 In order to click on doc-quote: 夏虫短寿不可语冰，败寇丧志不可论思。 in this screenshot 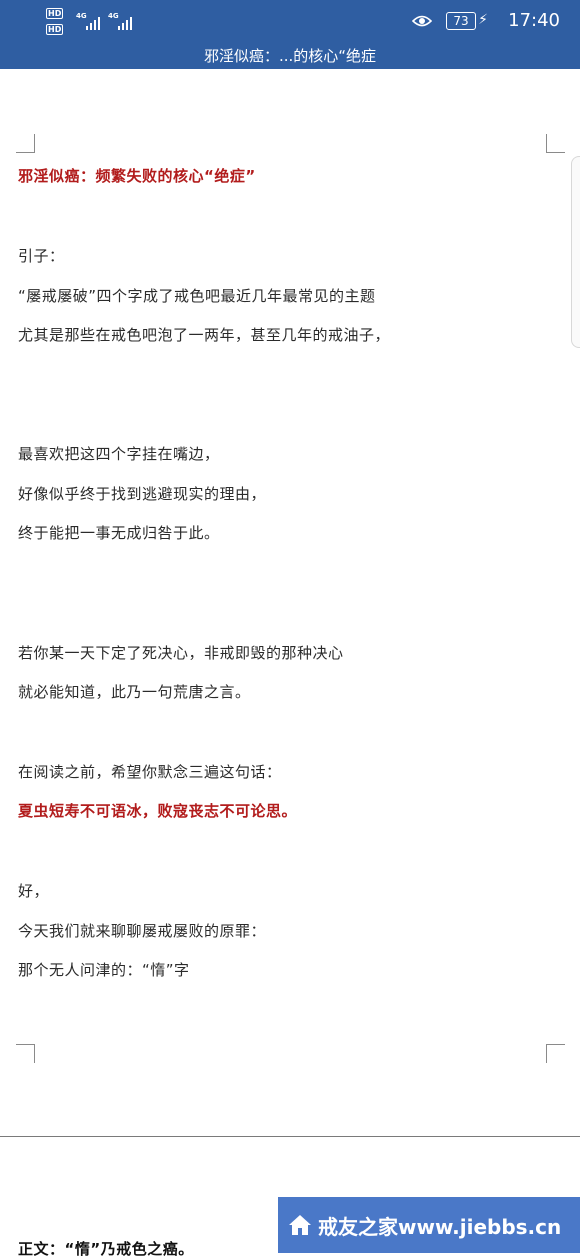, I will do `click(158, 811)`.